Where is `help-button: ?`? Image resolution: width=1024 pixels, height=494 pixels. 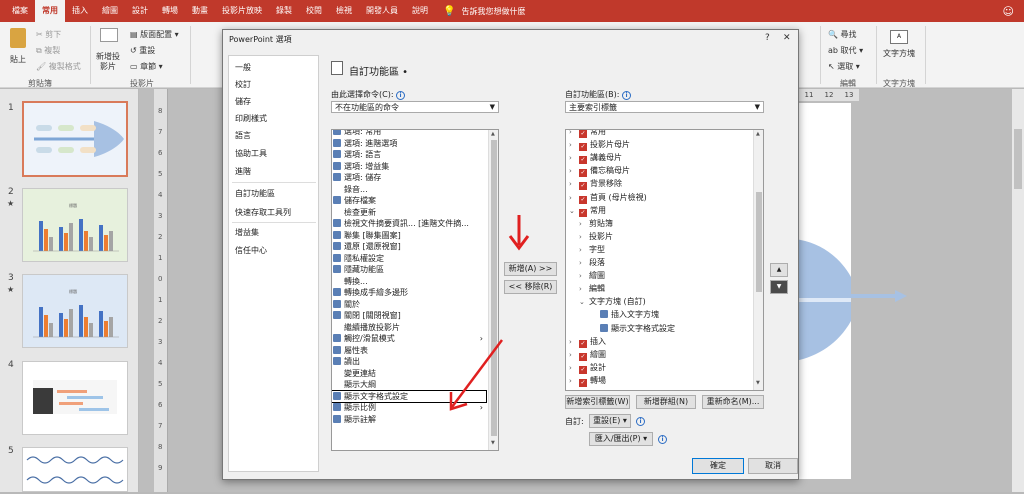
help-button: ? is located at coordinates (767, 38).